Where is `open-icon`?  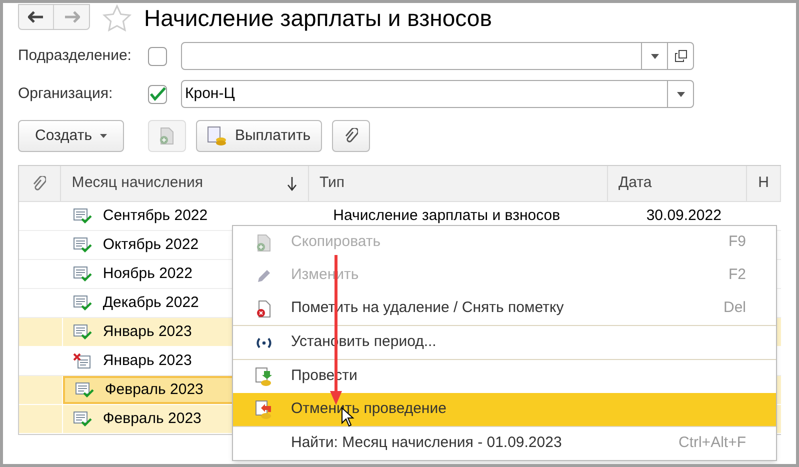
open-icon is located at coordinates (680, 56).